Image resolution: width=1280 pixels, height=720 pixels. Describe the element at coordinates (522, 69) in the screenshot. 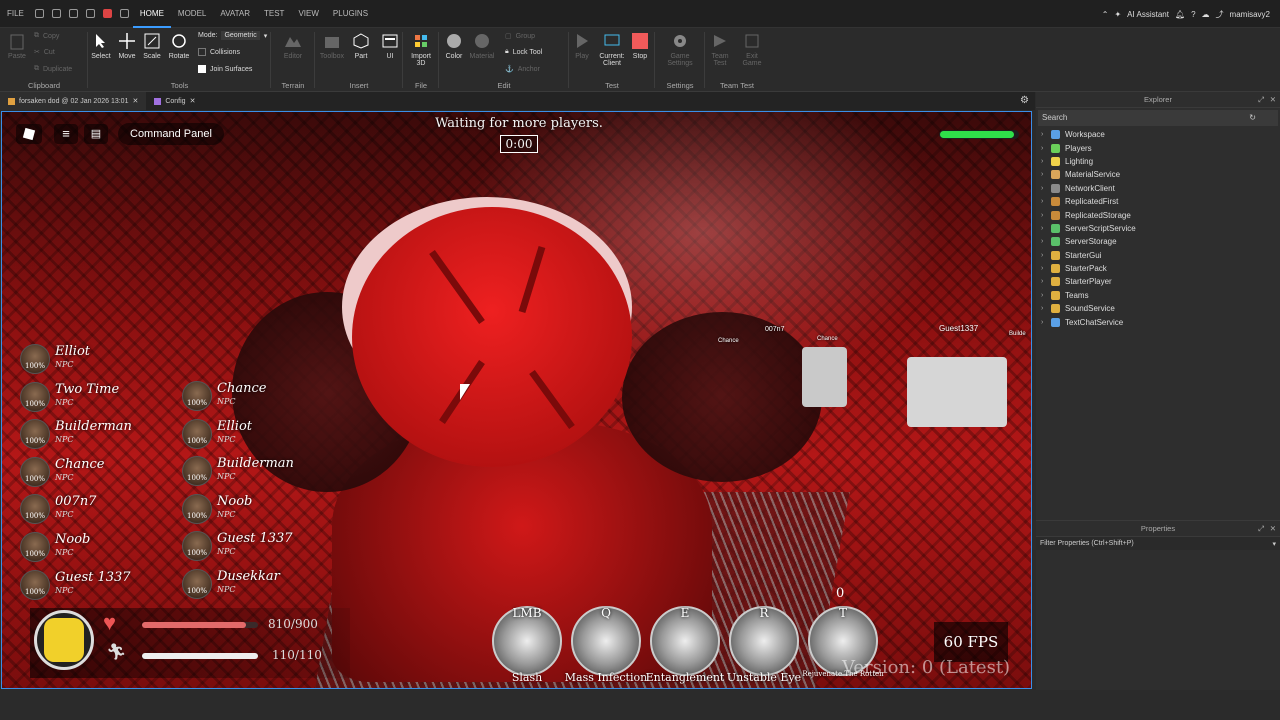

I see `anchor-button: ⚓ Anchor` at that location.